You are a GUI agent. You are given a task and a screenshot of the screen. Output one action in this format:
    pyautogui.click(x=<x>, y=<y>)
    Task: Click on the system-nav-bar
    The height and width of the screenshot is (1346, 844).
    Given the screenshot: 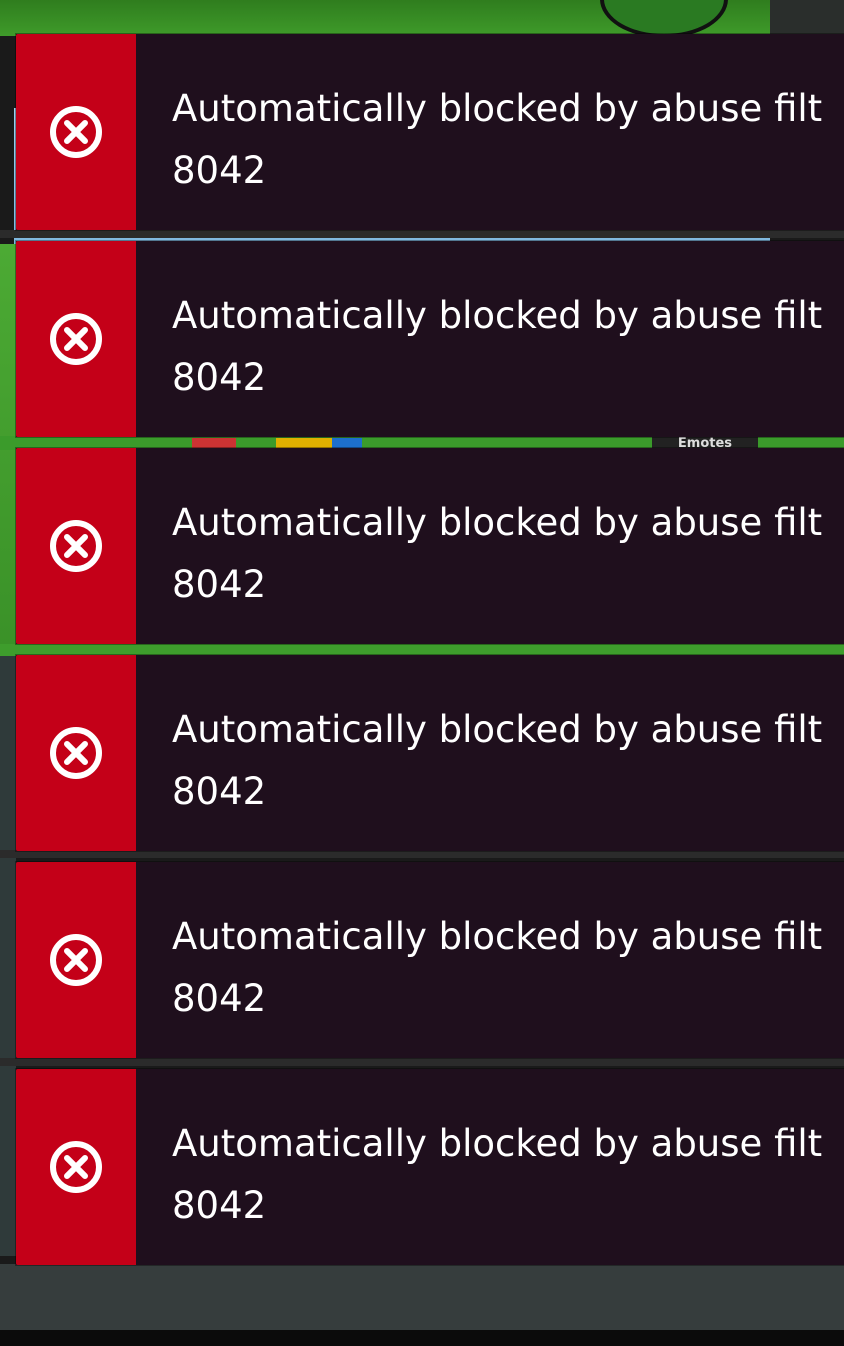 What is the action you would take?
    pyautogui.click(x=422, y=1338)
    